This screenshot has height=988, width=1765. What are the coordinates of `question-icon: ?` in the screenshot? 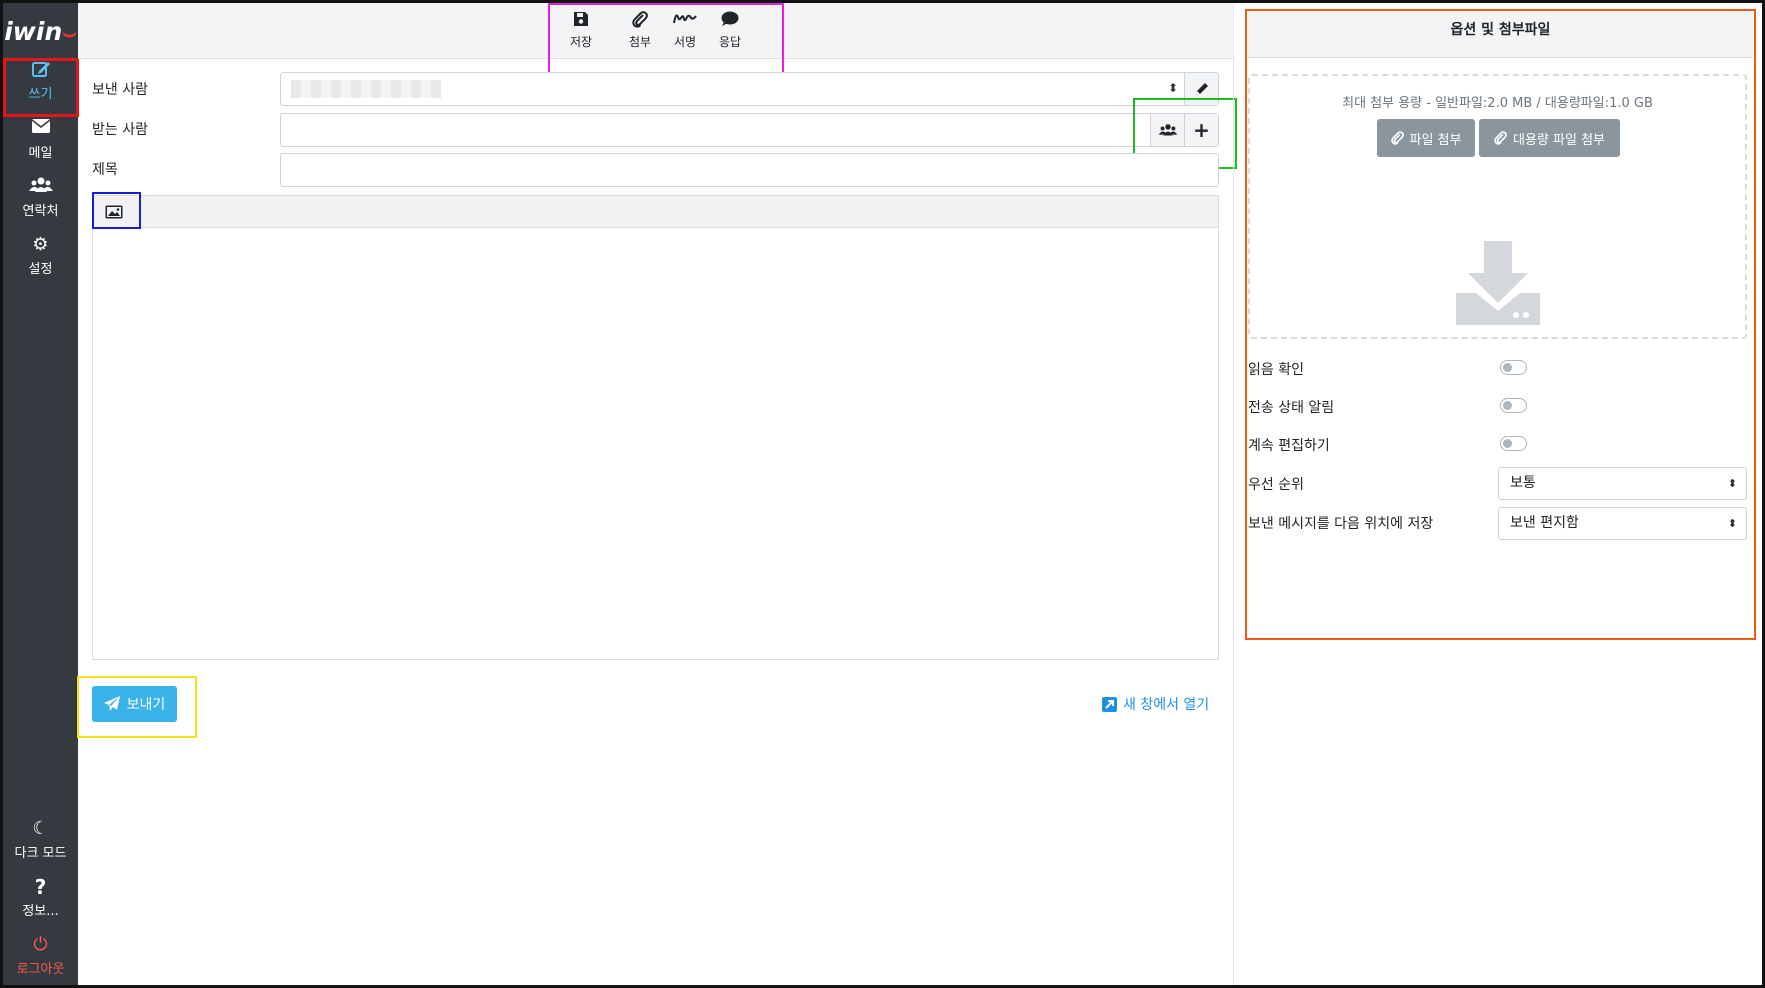 It's located at (40, 887).